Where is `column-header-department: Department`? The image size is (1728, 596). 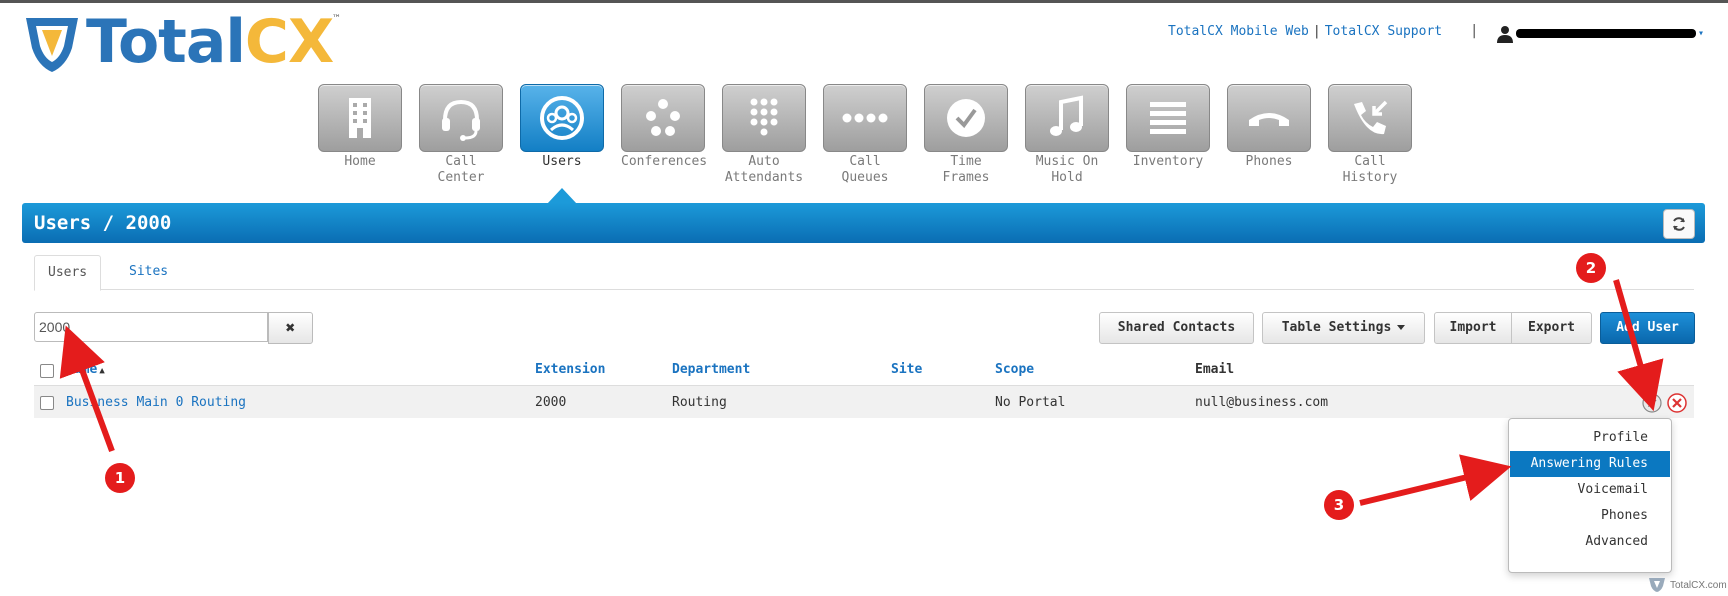 column-header-department: Department is located at coordinates (711, 369).